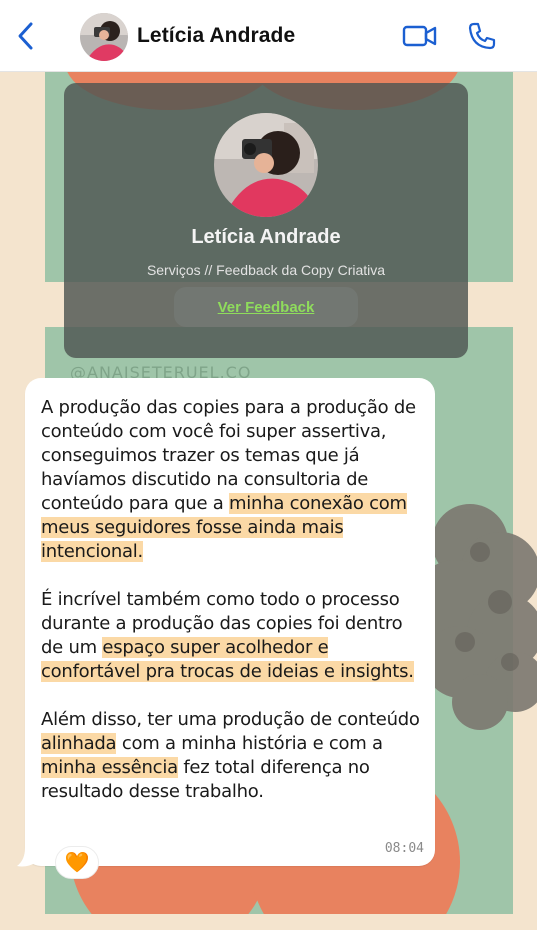 The height and width of the screenshot is (930, 537). I want to click on view-feedback-link: Ver Feedback, so click(266, 307).